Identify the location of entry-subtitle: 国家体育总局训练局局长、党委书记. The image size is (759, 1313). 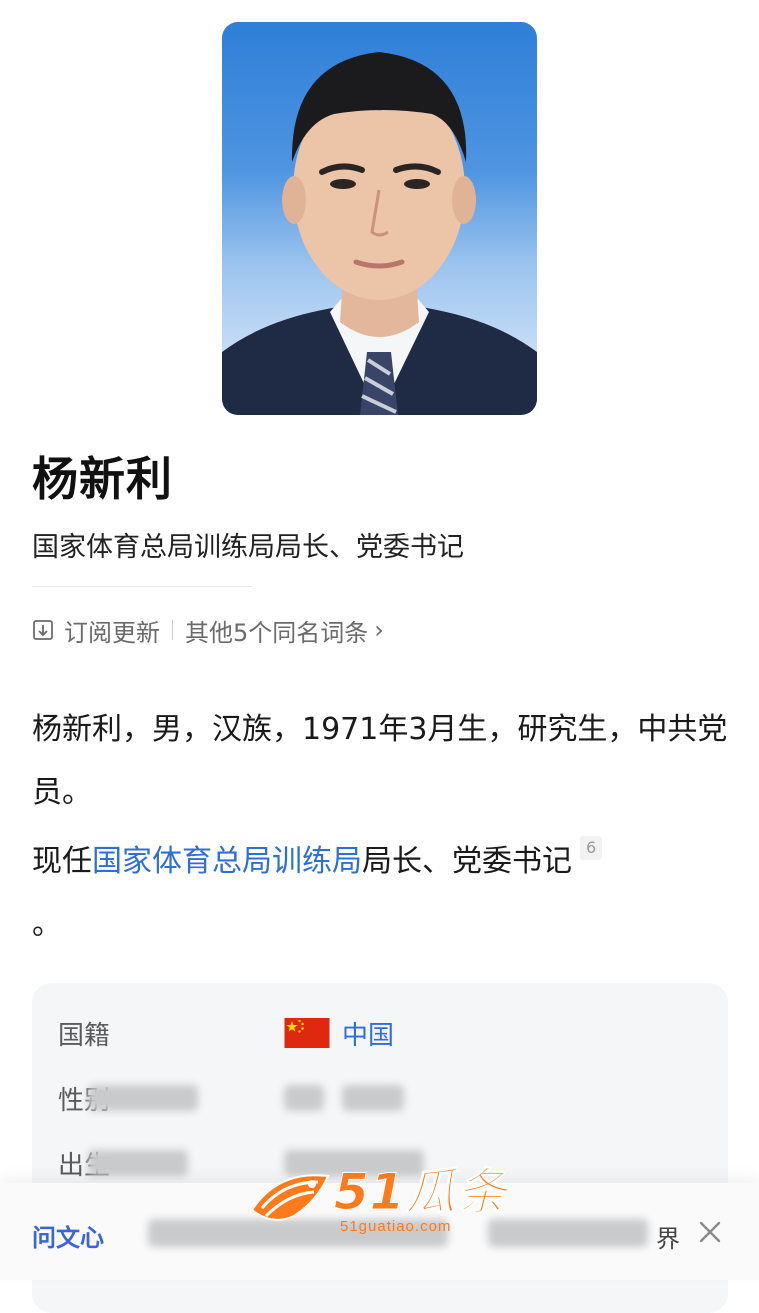
(248, 547).